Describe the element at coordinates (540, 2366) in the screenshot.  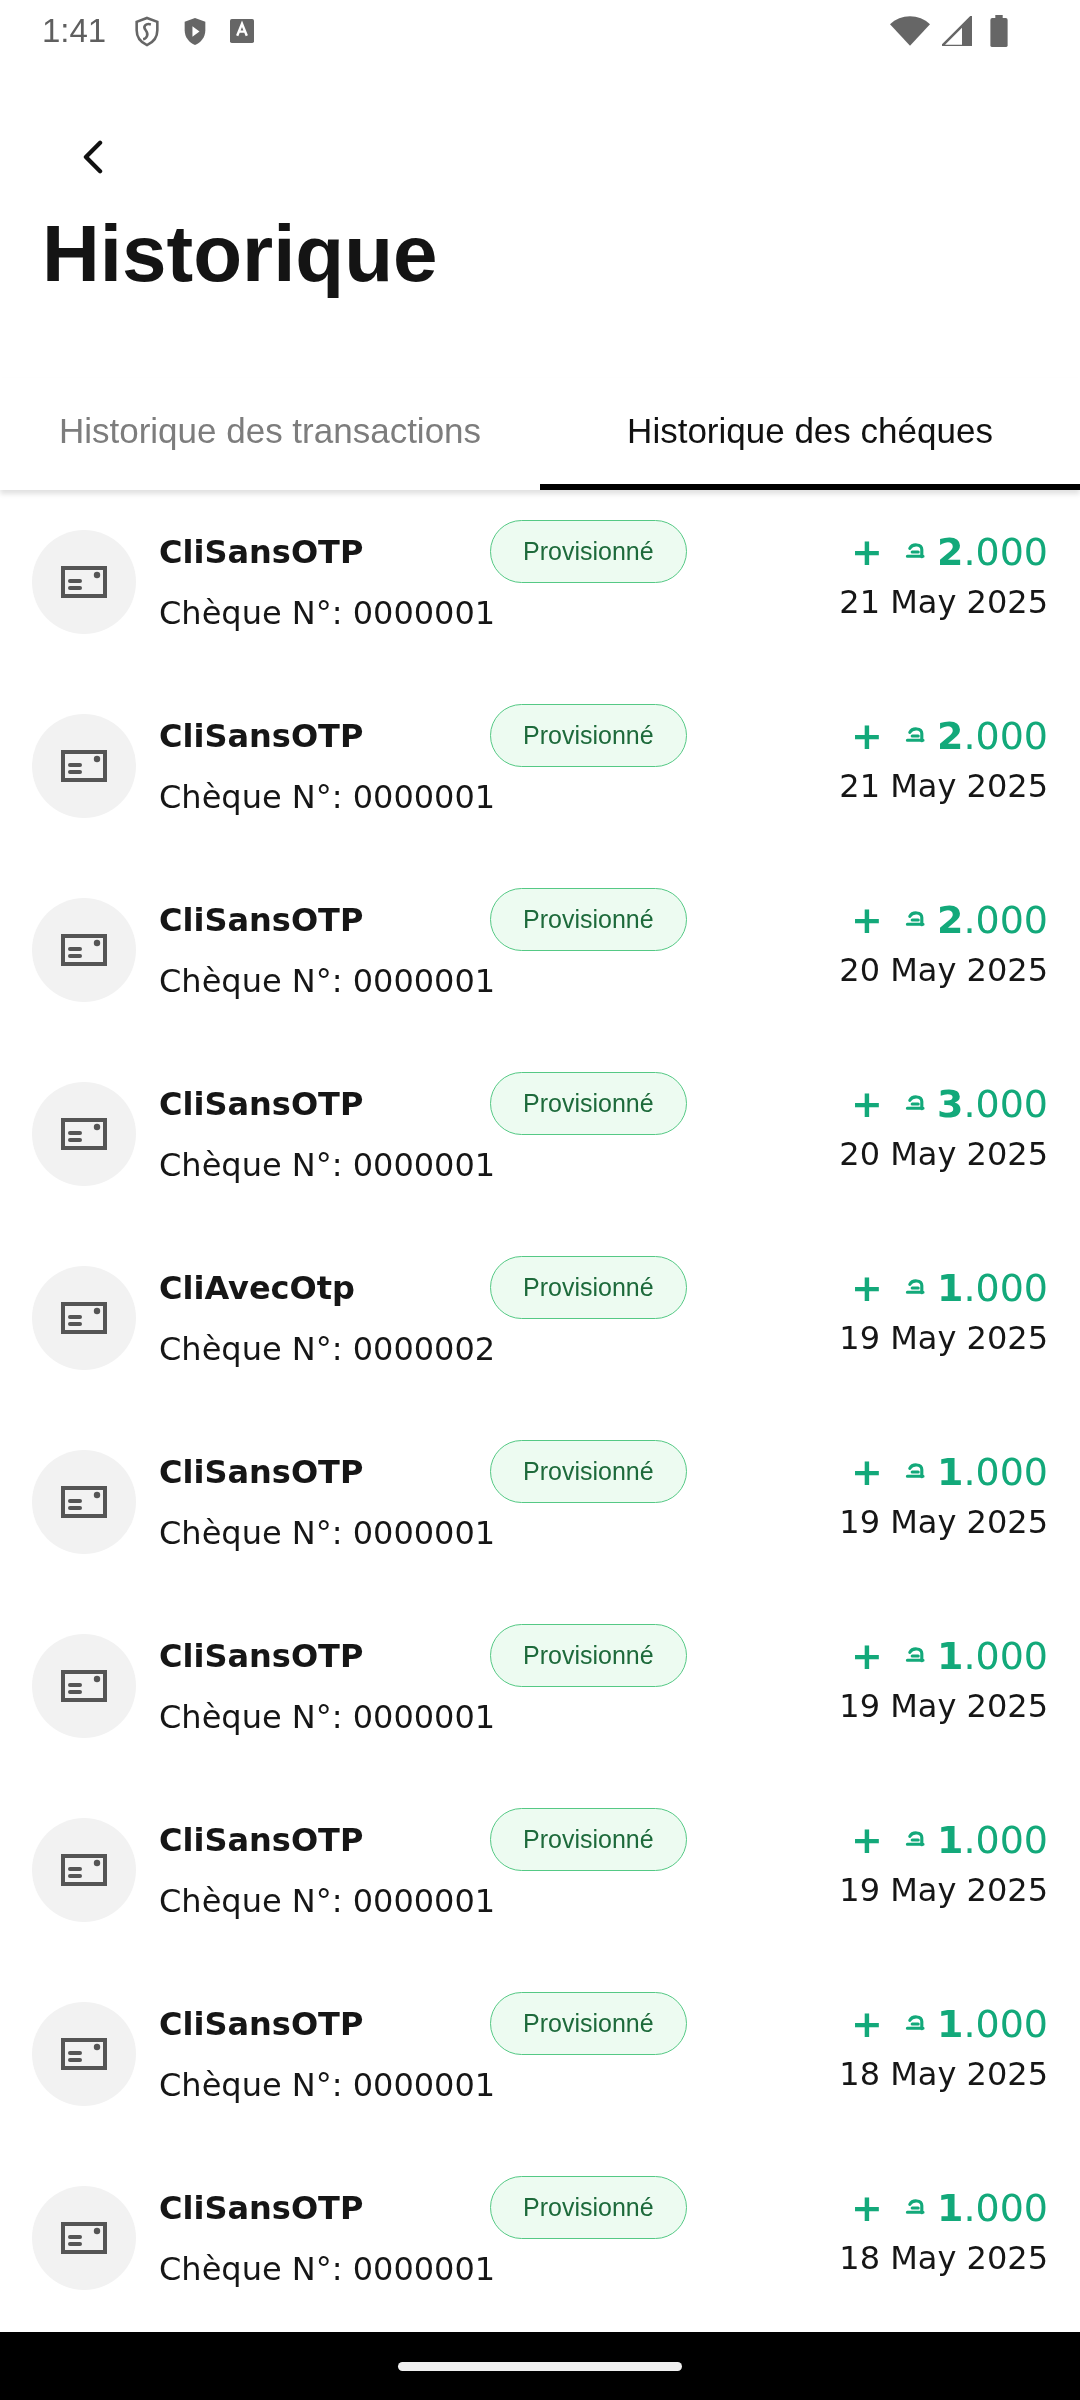
I see `home-handle` at that location.